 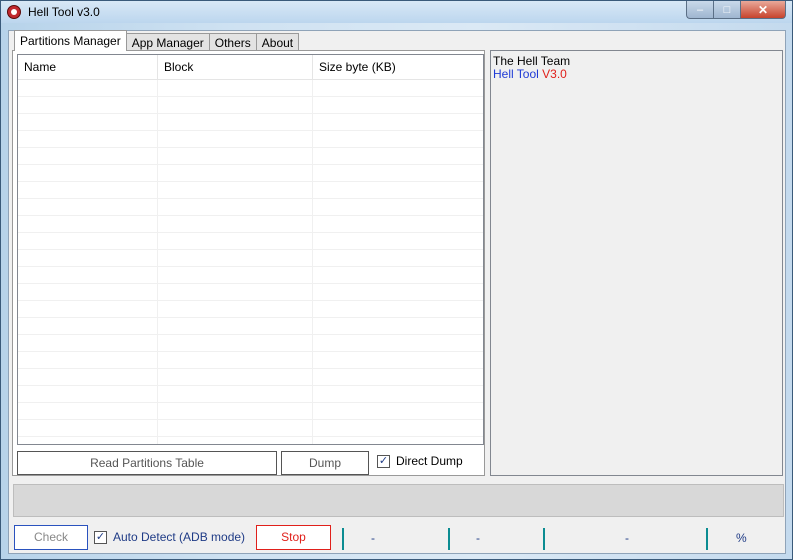 I want to click on minimize-button: –, so click(x=699, y=10).